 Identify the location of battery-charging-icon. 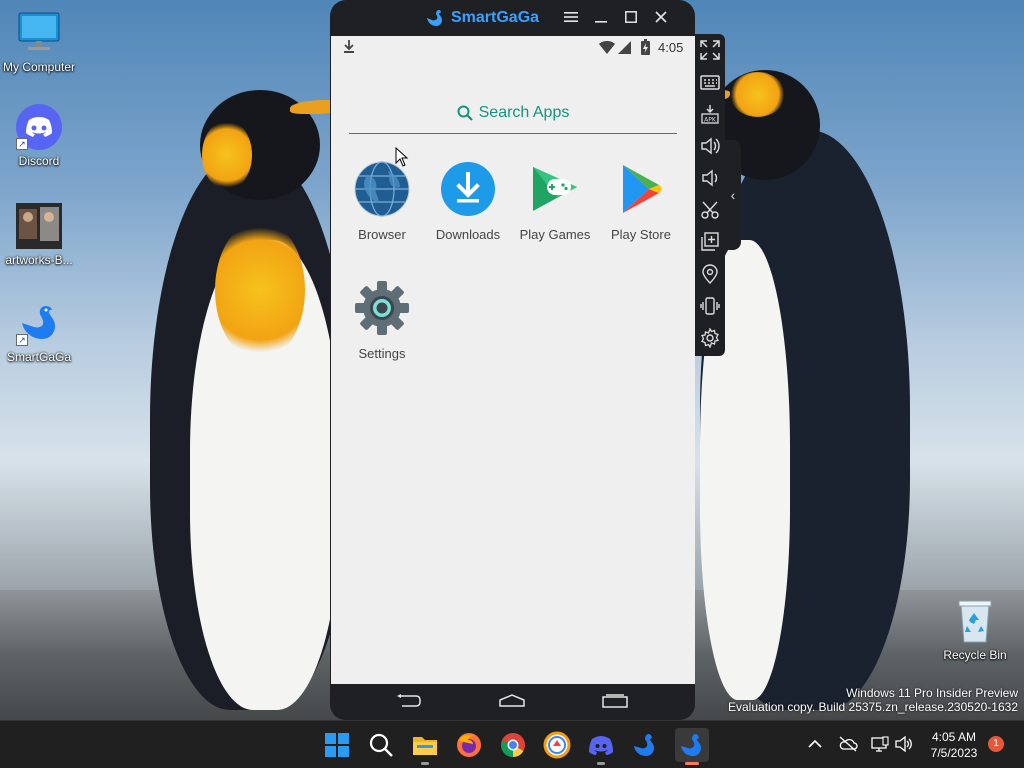
(645, 47).